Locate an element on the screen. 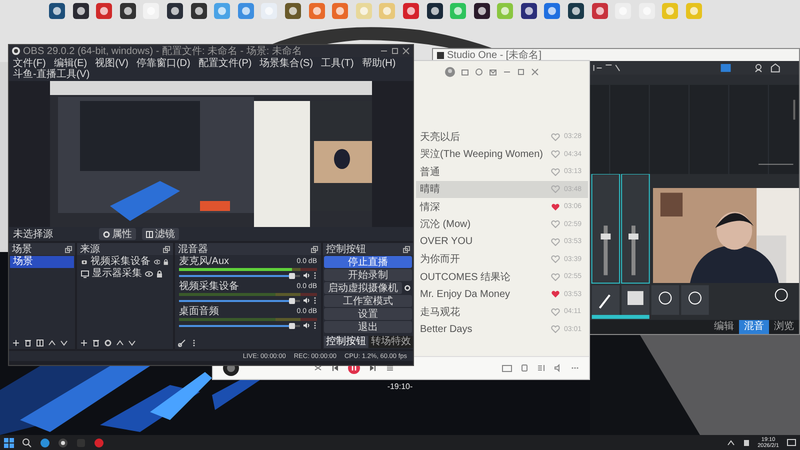 The height and width of the screenshot is (450, 800). page-tab: 浏览 is located at coordinates (784, 327).